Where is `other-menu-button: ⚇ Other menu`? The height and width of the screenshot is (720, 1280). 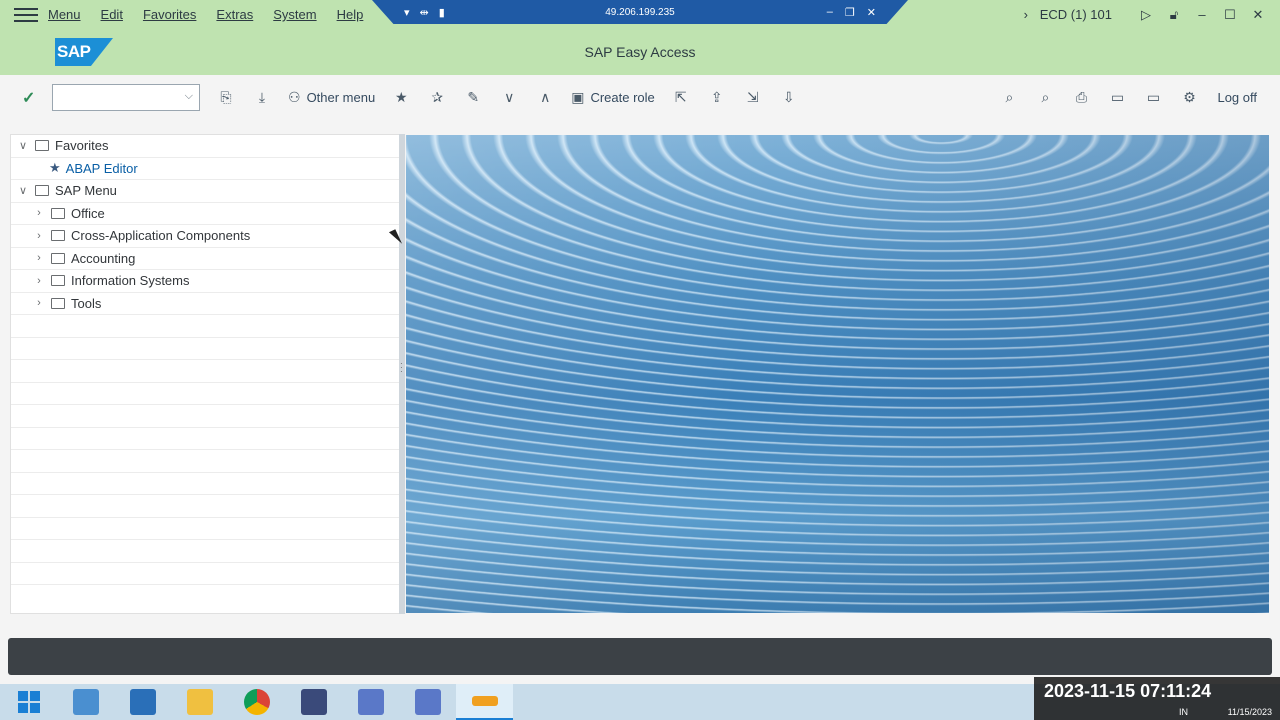 other-menu-button: ⚇ Other menu is located at coordinates (331, 97).